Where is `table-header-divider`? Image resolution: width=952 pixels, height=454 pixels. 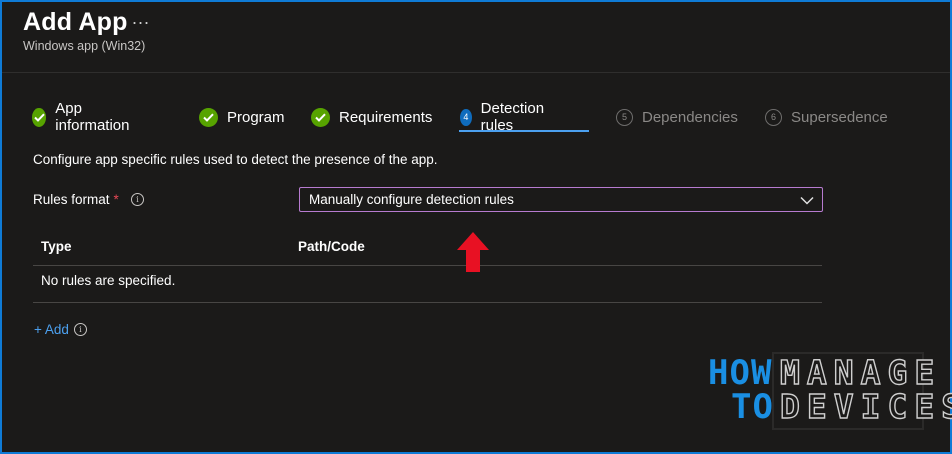 table-header-divider is located at coordinates (427, 265).